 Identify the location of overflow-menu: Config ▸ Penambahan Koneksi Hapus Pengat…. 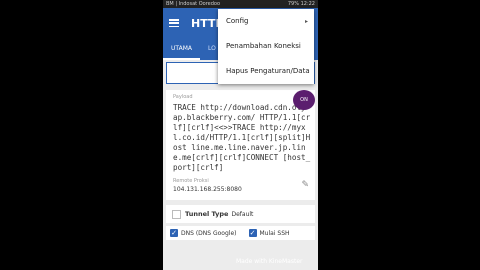
(266, 46).